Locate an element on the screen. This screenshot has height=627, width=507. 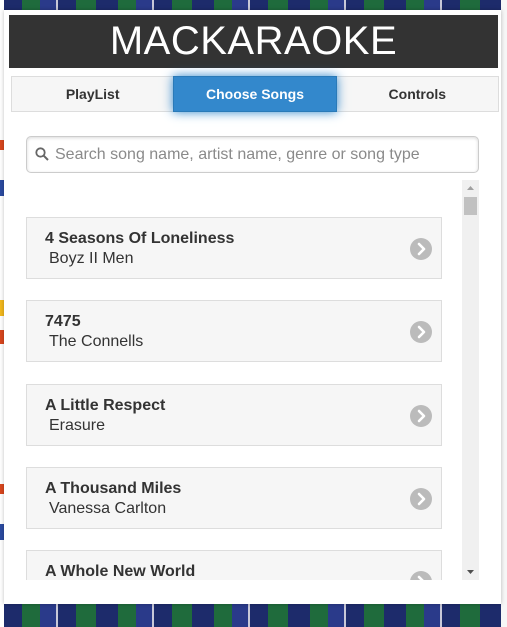
background-pattern-right is located at coordinates (504, 313).